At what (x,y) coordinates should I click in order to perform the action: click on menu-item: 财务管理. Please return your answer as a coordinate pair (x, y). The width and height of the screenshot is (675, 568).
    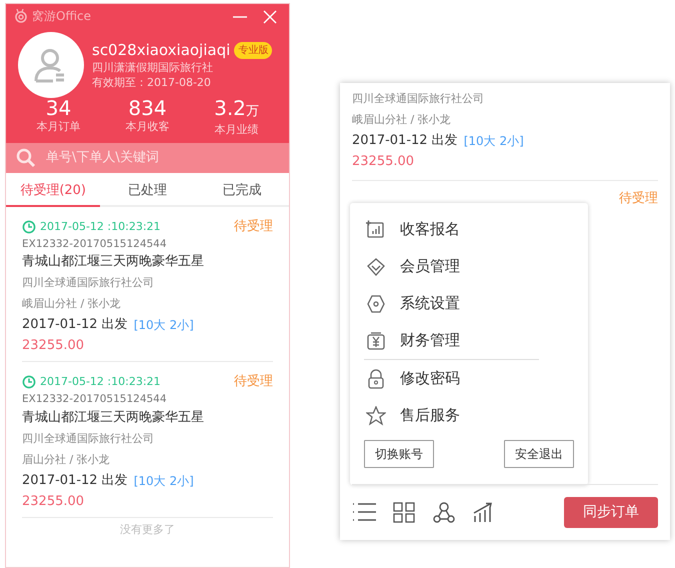
    Looking at the image, I should click on (469, 340).